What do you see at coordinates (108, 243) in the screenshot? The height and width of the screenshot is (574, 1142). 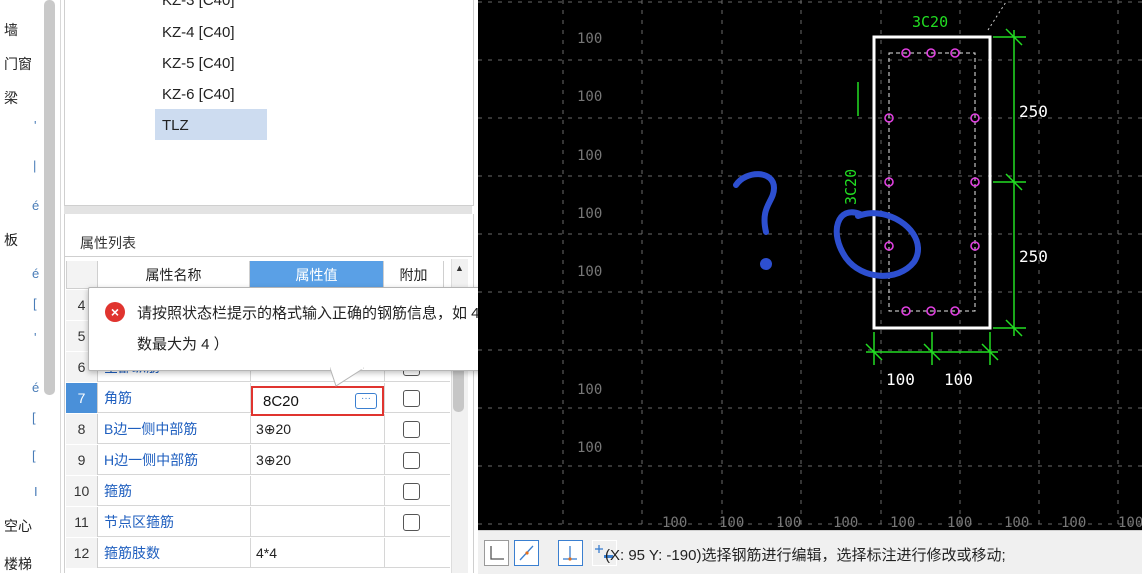 I see `property-panel-title: 属性列表` at bounding box center [108, 243].